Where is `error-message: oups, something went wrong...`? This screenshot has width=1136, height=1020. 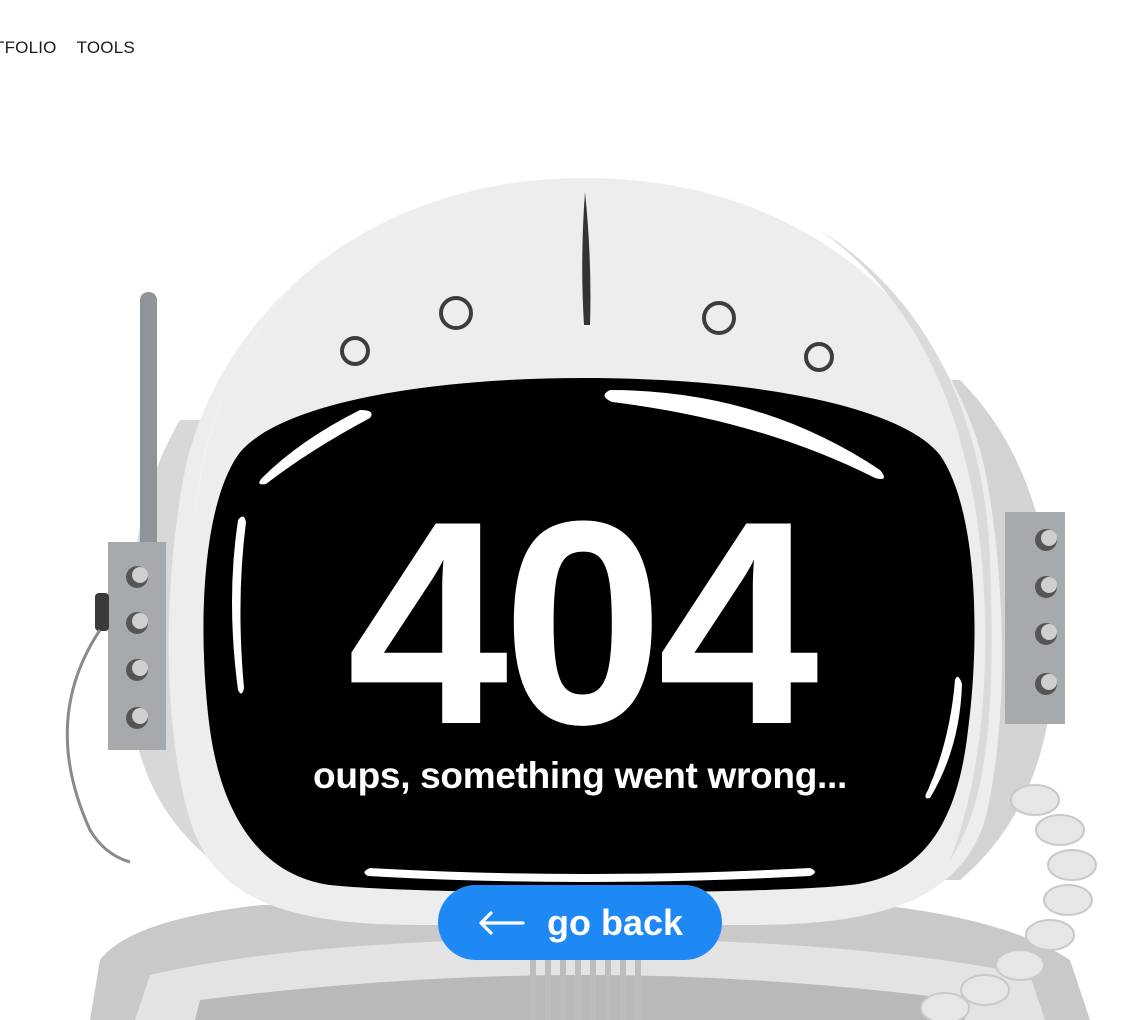
error-message: oups, something went wrong... is located at coordinates (580, 775).